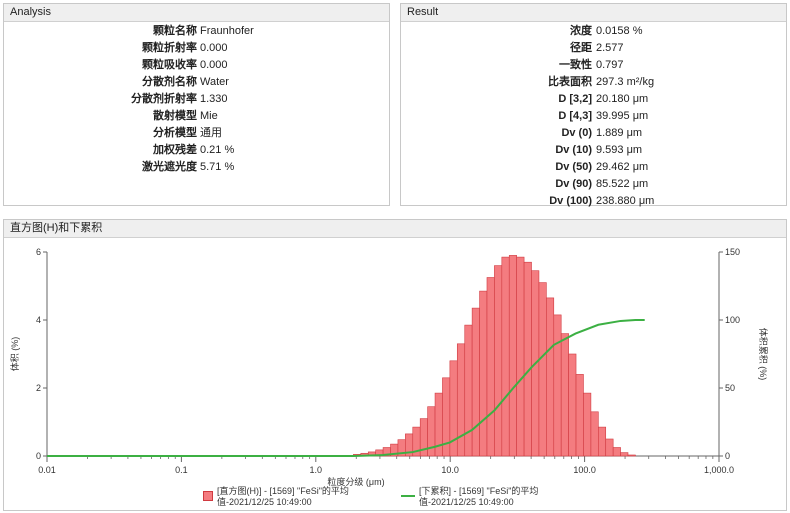 The height and width of the screenshot is (513, 790). I want to click on result-row: 径距 2.577, so click(593, 48).